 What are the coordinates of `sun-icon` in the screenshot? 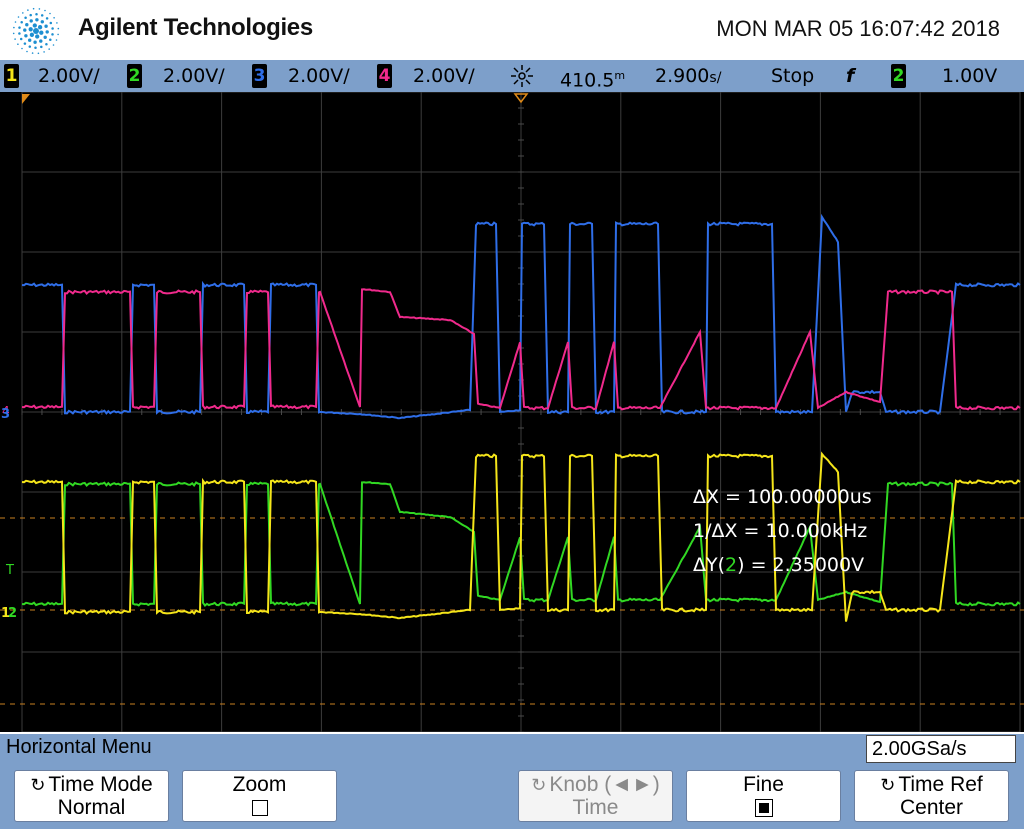 It's located at (522, 76).